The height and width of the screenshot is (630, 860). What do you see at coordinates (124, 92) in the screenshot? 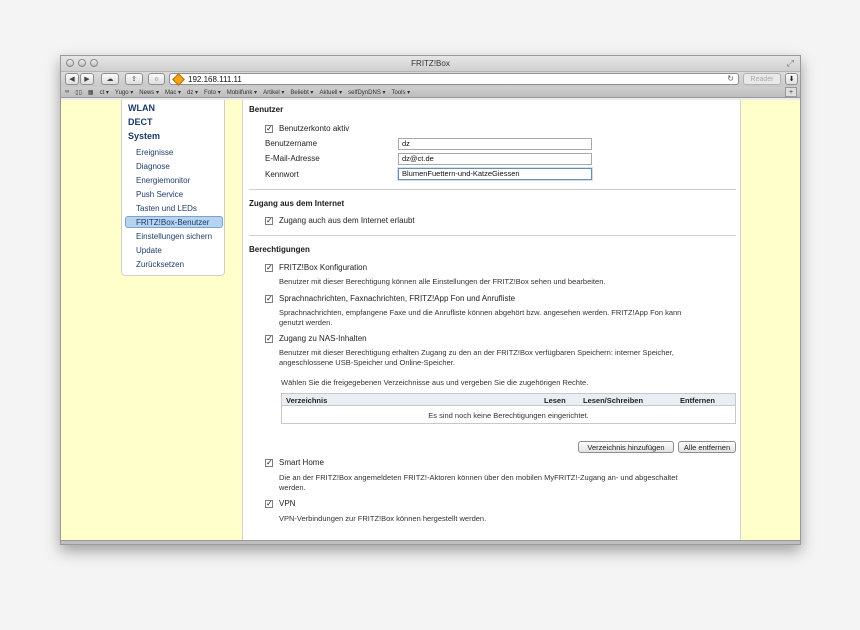
I see `bookmark-item: Yugo ▾` at bounding box center [124, 92].